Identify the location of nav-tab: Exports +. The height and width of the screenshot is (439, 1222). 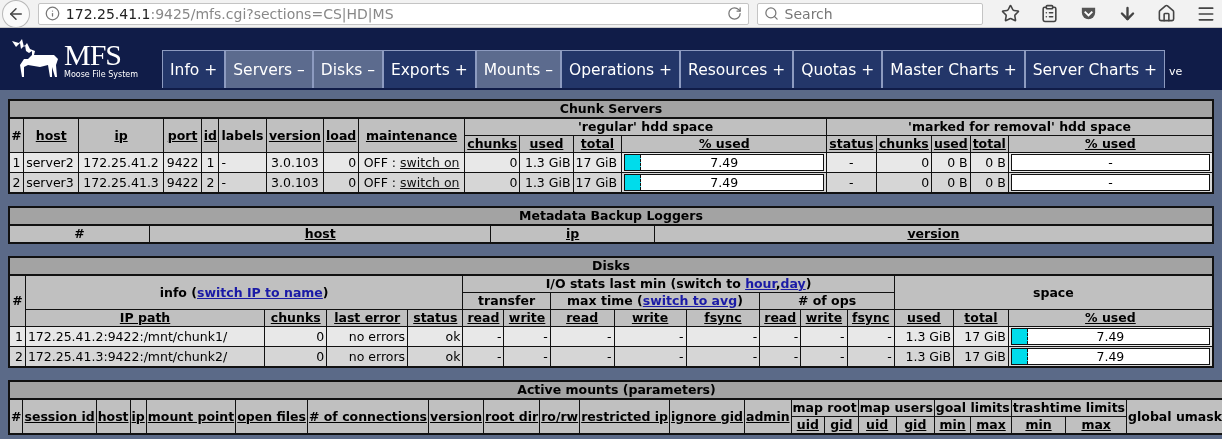
(429, 69).